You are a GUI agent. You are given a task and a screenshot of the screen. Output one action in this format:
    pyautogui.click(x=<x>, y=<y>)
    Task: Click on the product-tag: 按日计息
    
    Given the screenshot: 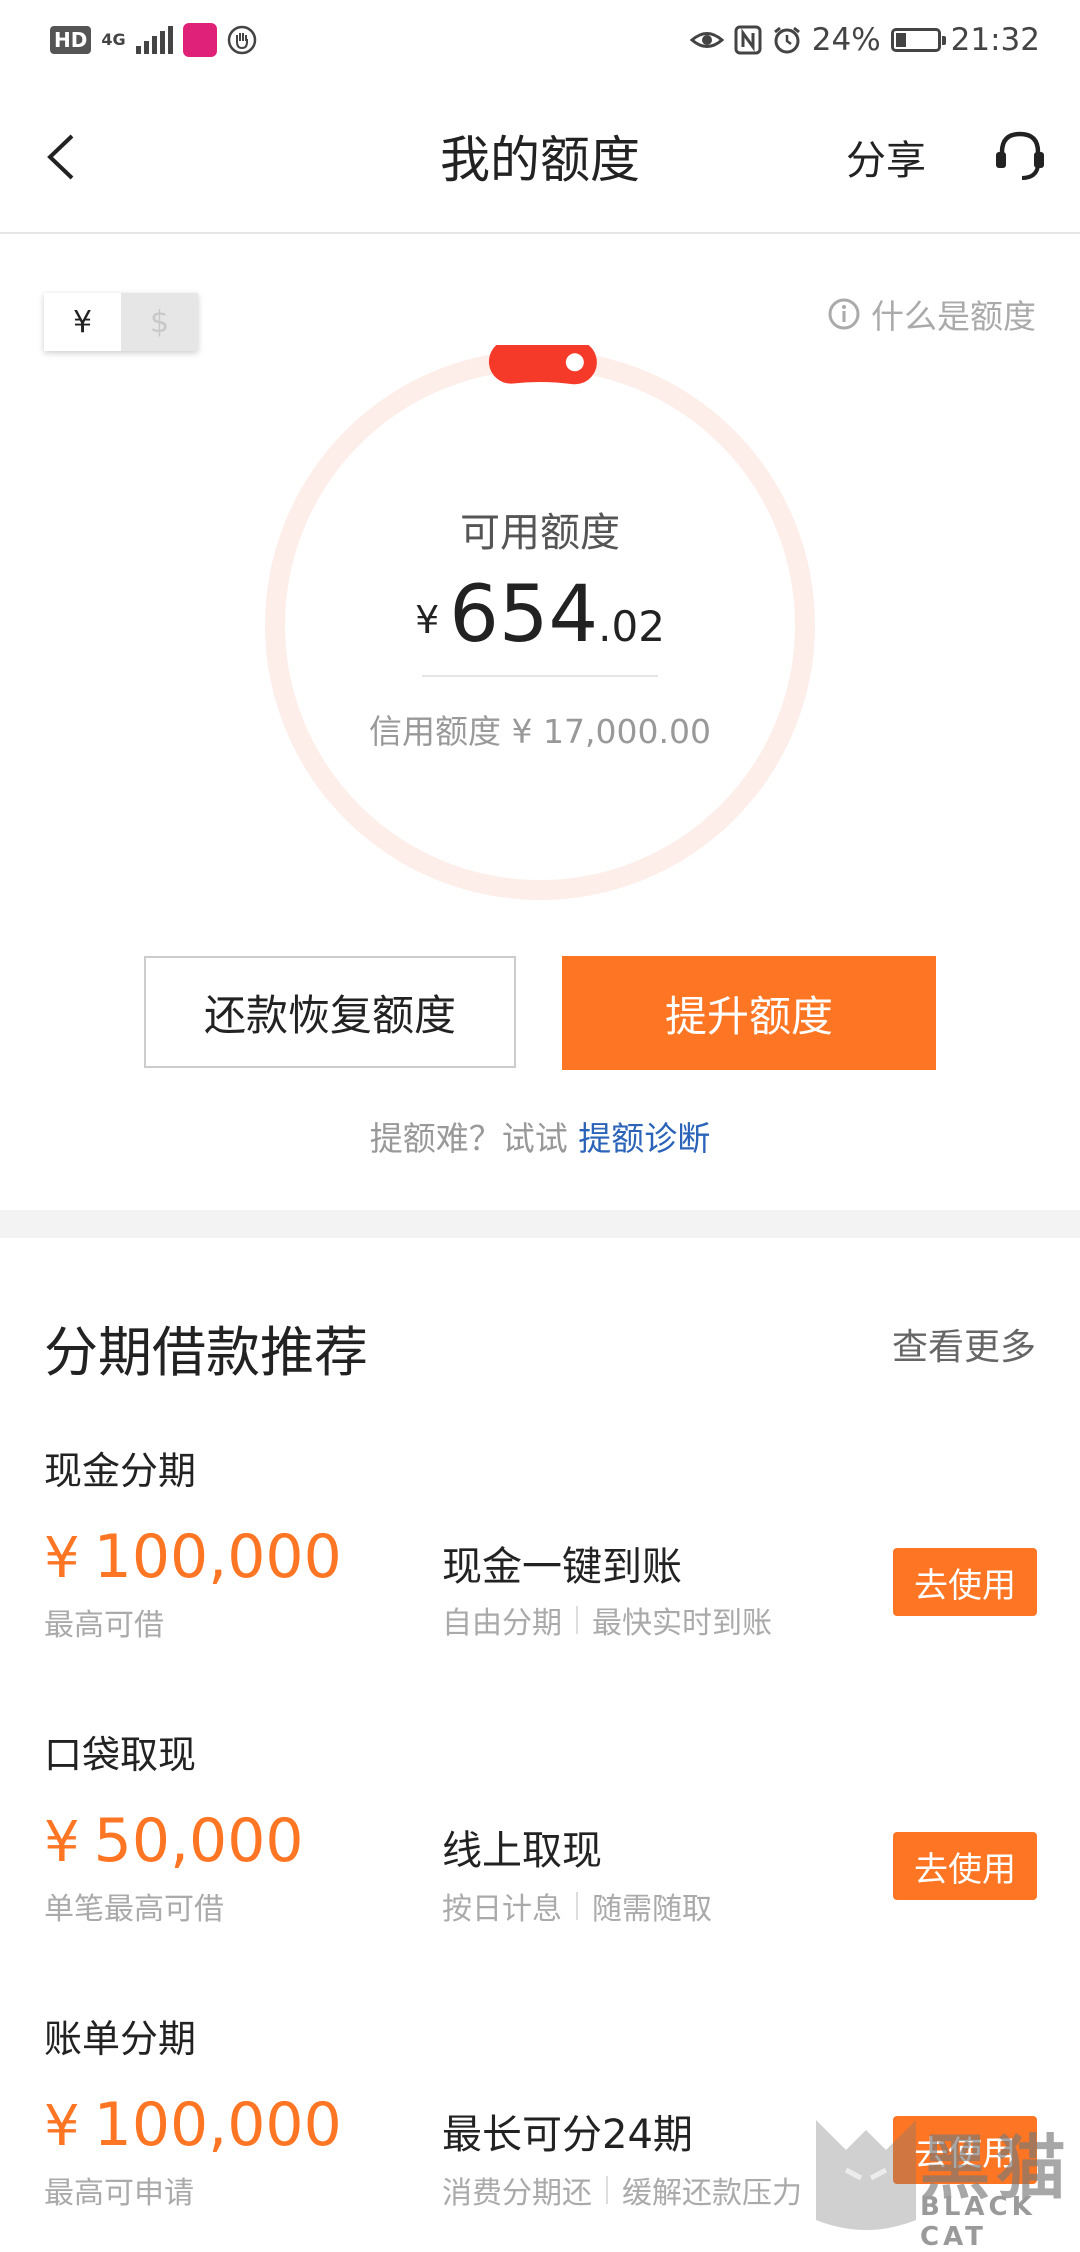 What is the action you would take?
    pyautogui.click(x=502, y=1909)
    